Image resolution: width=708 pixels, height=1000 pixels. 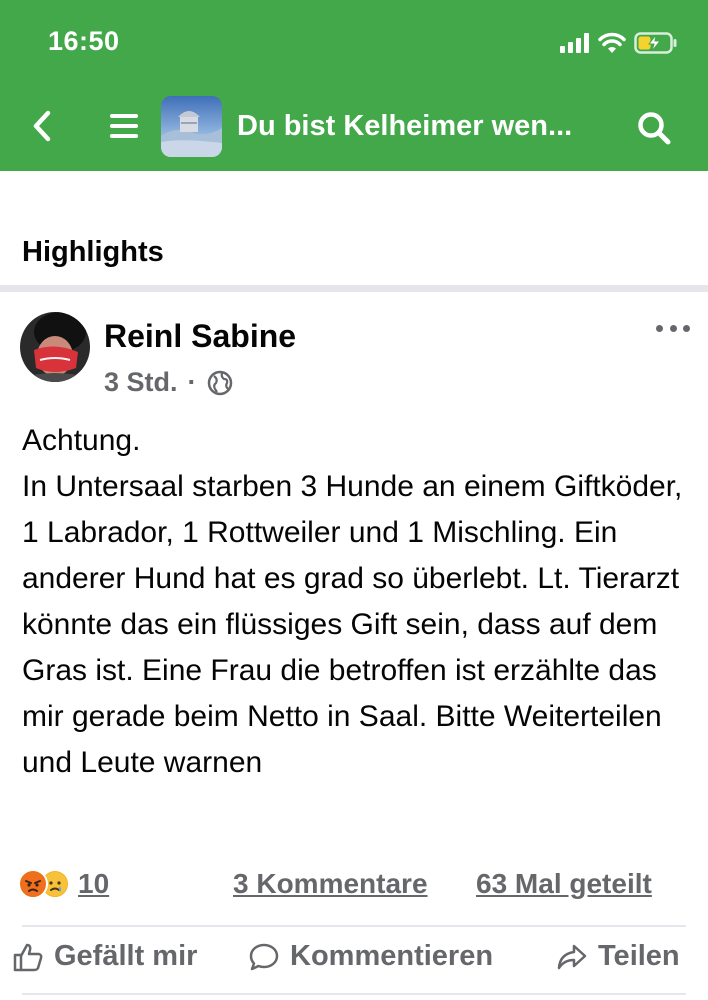 What do you see at coordinates (141, 382) in the screenshot?
I see `post-time: 3 Std.` at bounding box center [141, 382].